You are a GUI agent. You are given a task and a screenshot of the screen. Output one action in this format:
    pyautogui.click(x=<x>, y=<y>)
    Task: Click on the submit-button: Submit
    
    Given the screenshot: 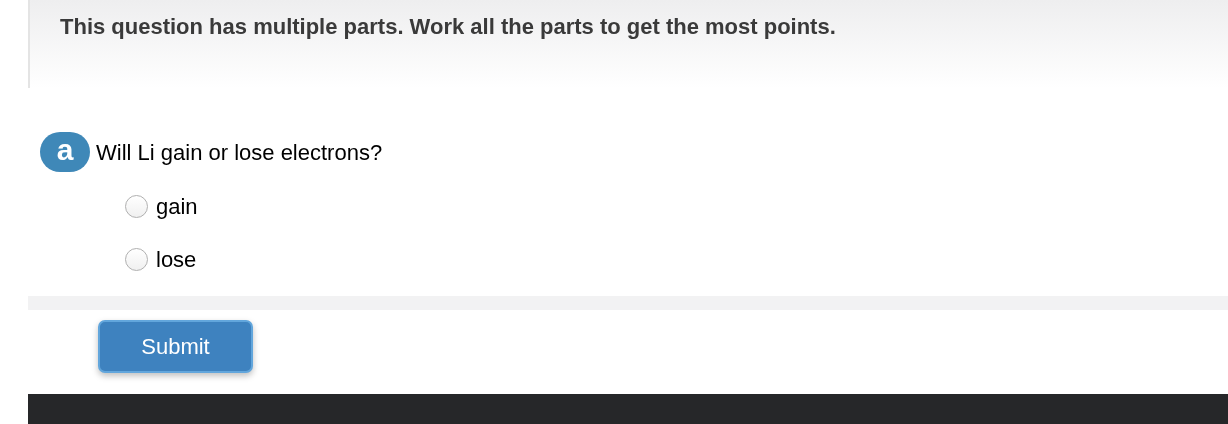 What is the action you would take?
    pyautogui.click(x=175, y=346)
    